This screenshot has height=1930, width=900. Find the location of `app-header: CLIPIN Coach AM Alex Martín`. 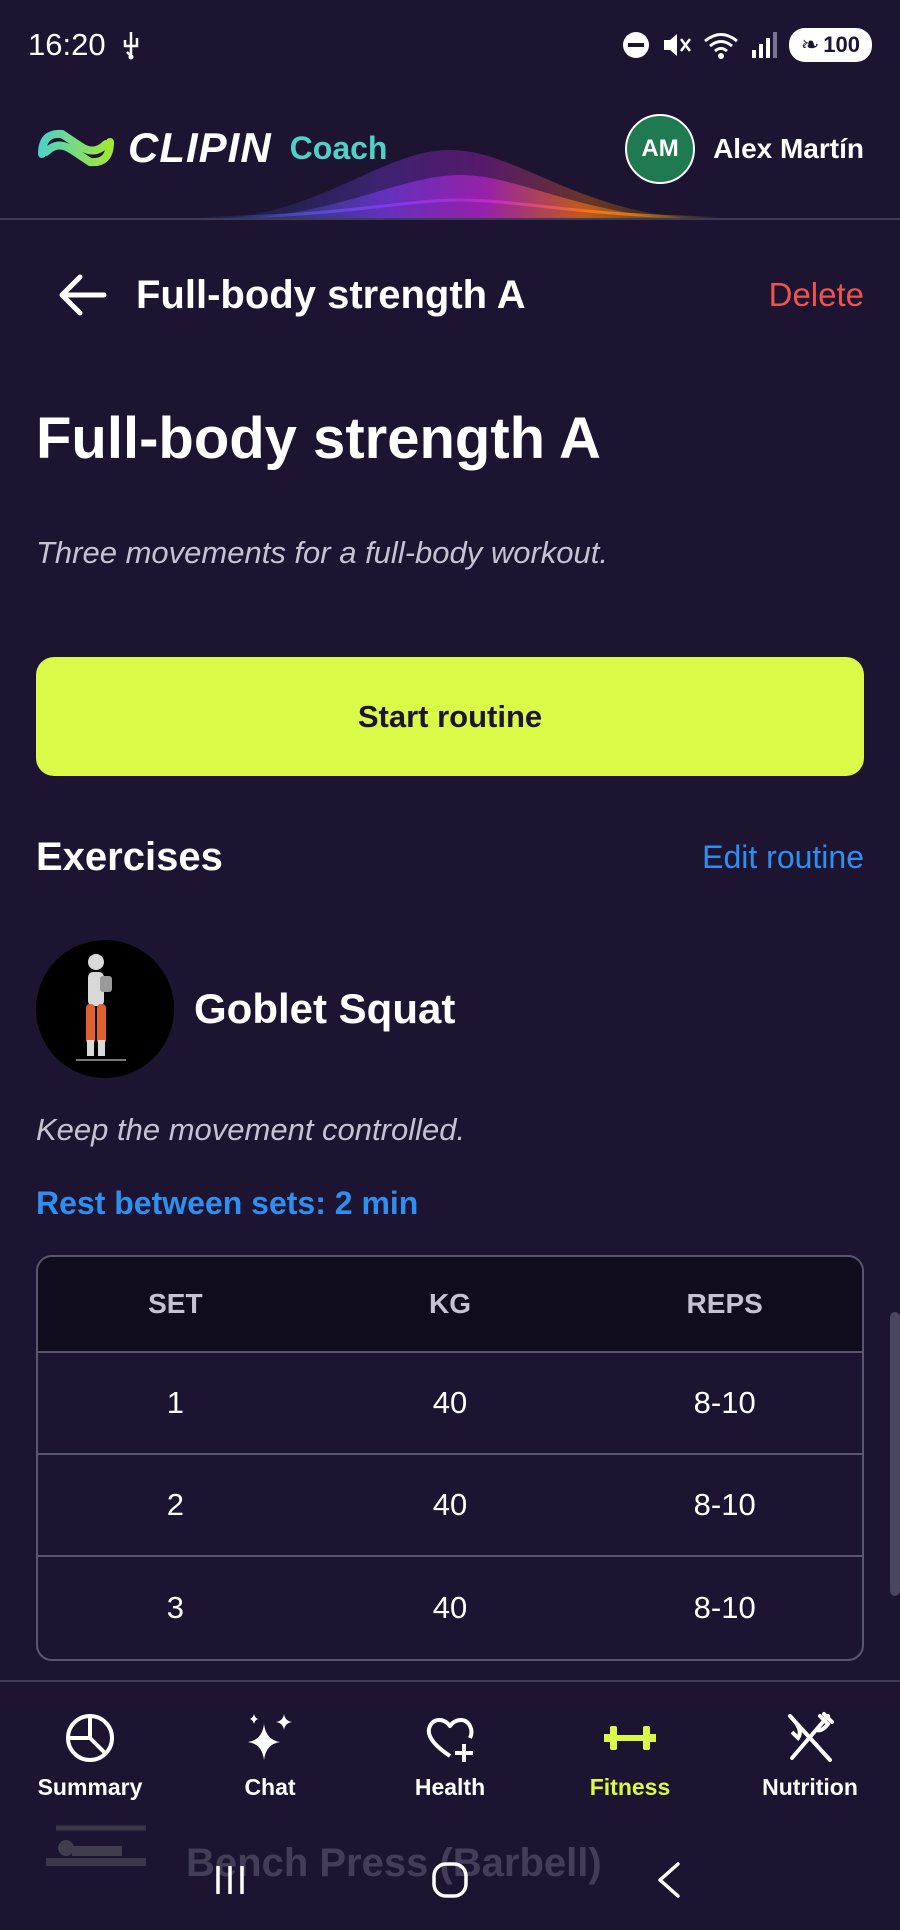

app-header: CLIPIN Coach AM Alex Martín is located at coordinates (450, 155).